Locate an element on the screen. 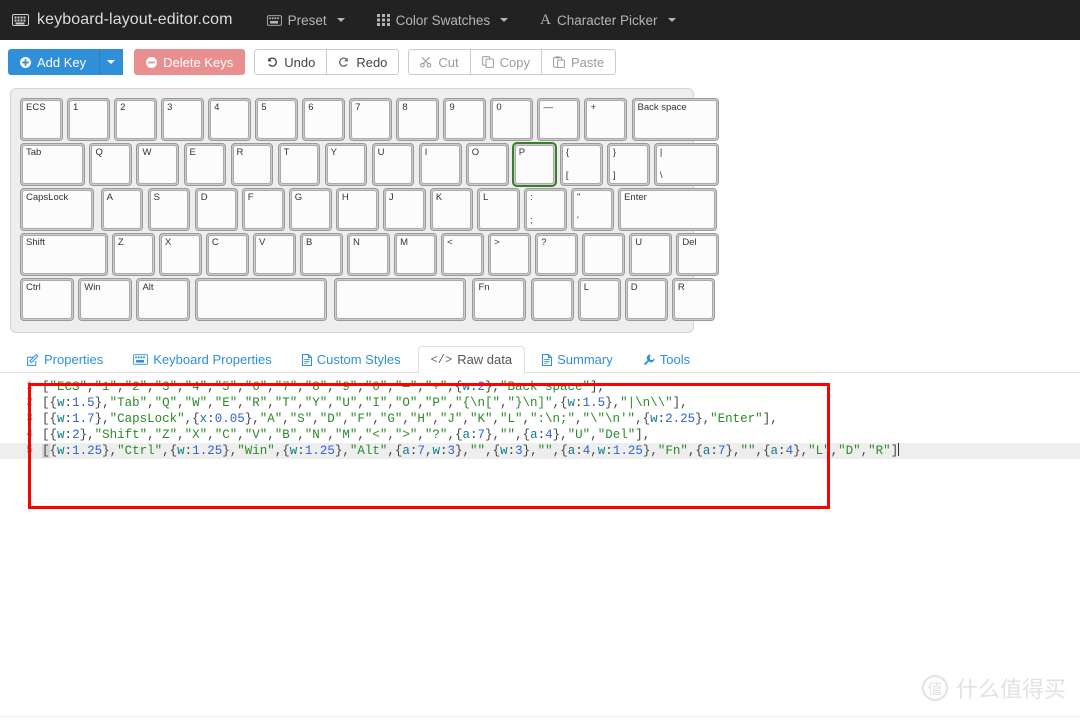 This screenshot has height=722, width=1080. nav-item-preset: Preset is located at coordinates (305, 20).